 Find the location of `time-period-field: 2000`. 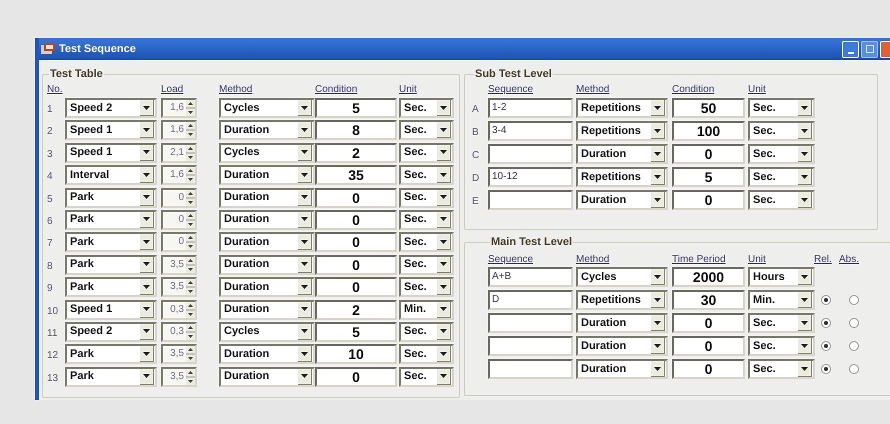

time-period-field: 2000 is located at coordinates (708, 277).